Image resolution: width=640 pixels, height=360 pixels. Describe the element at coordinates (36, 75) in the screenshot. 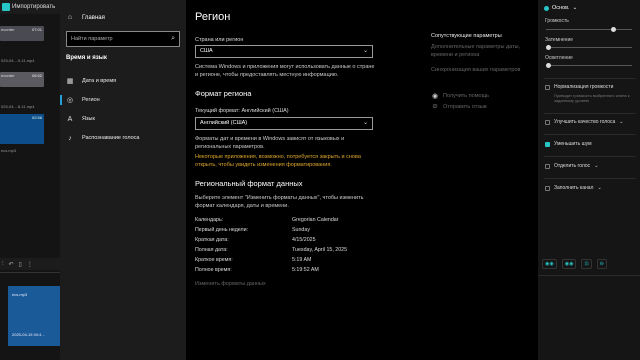

I see `media-duration: 06:52` at that location.